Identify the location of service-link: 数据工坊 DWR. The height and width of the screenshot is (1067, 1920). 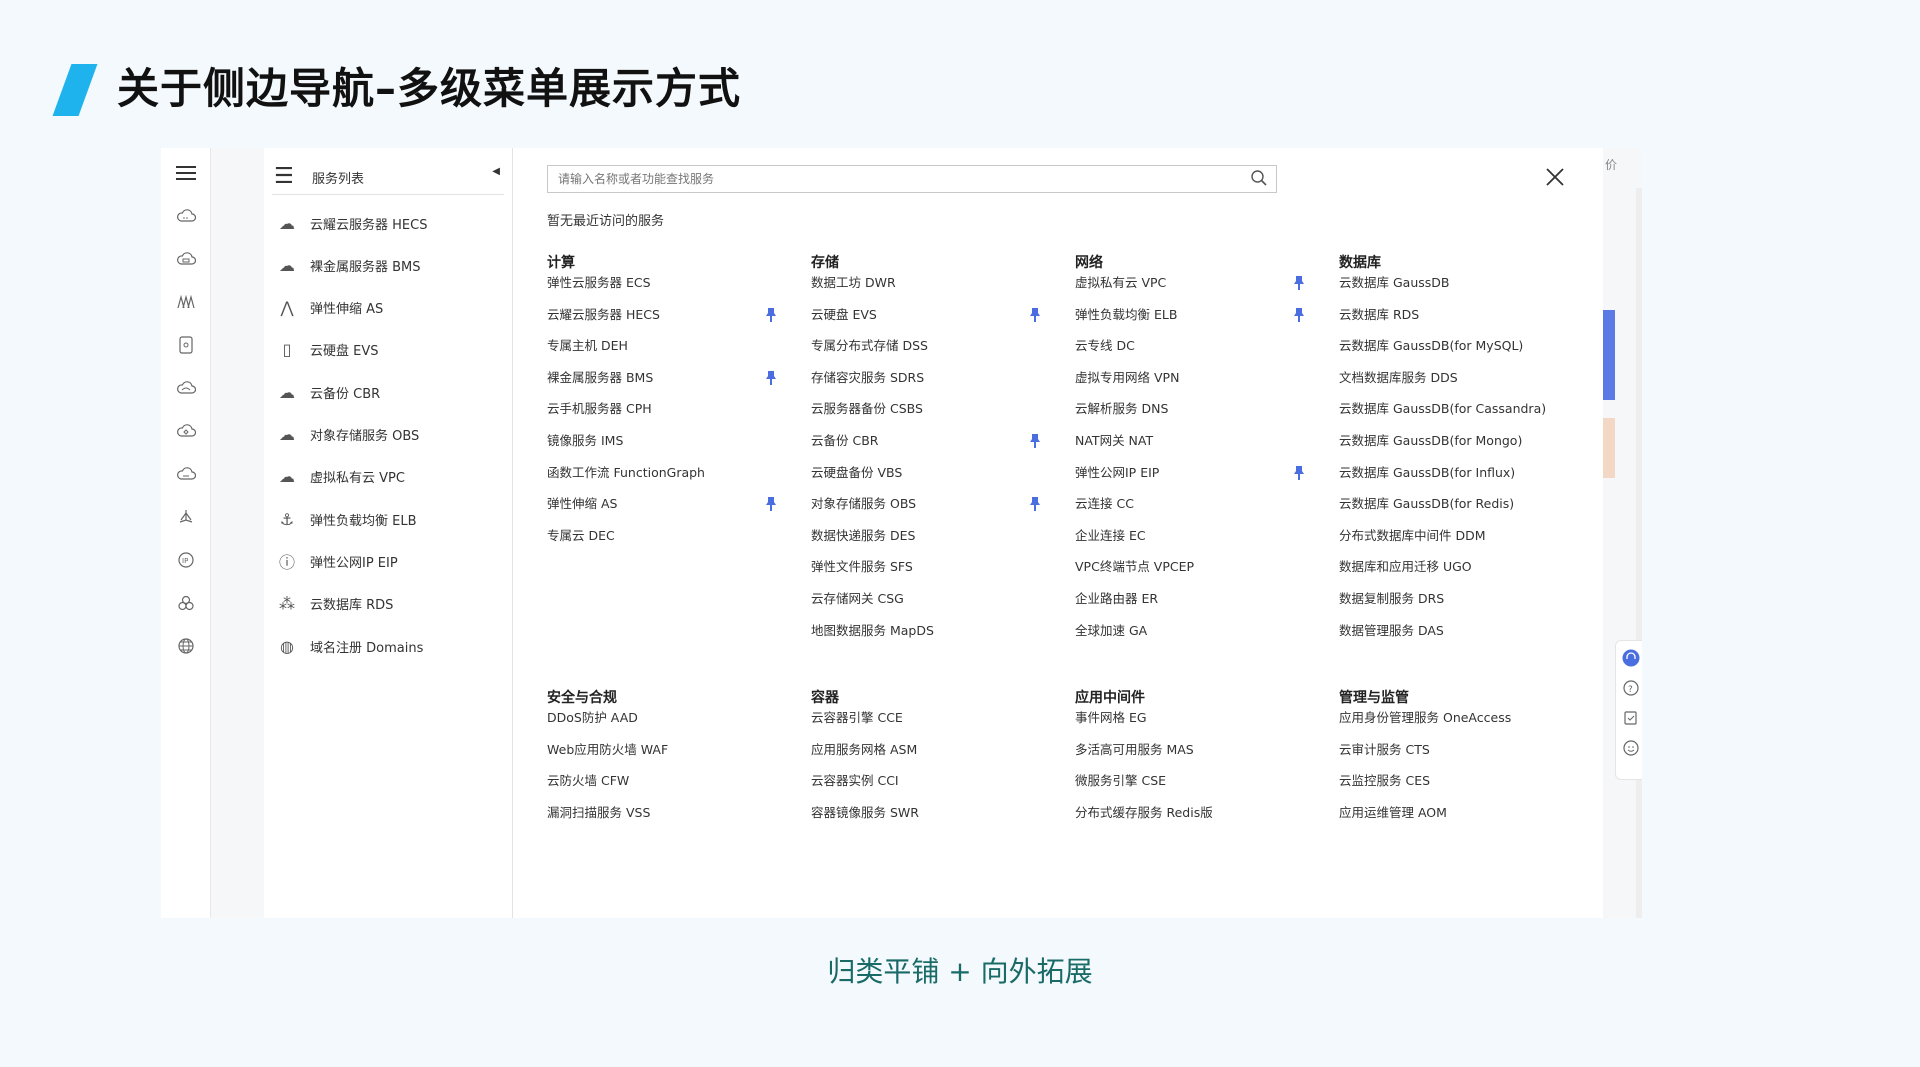
(933, 288).